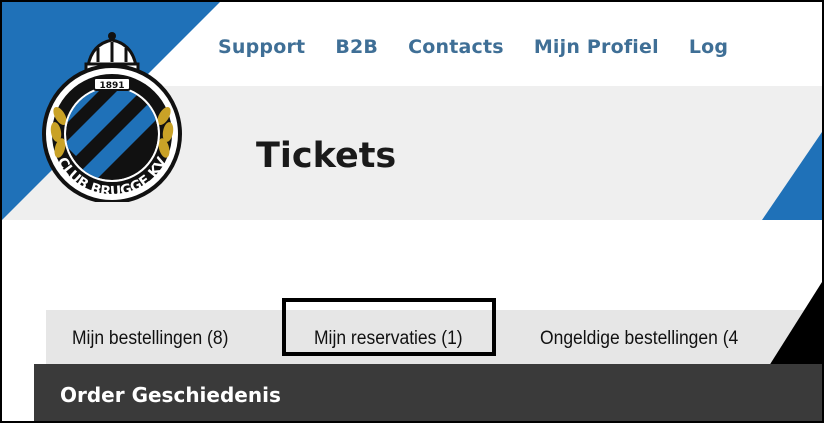  I want to click on top-navigation: Support B2B Contacts Mijn Profiel Log, so click(488, 47).